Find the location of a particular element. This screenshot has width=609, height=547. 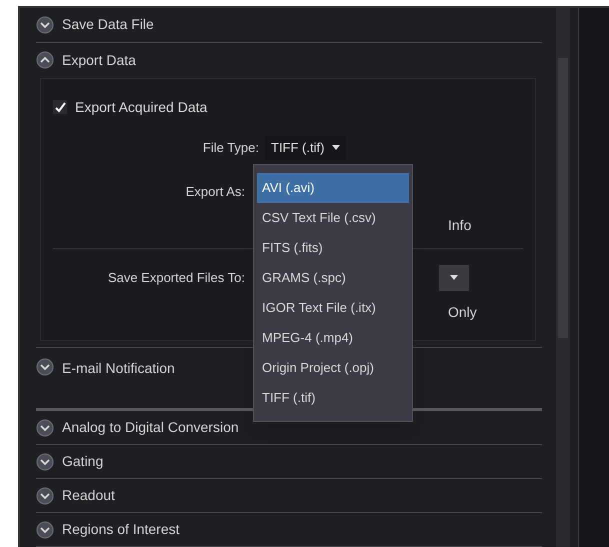

field-label: Export As: is located at coordinates (215, 192).